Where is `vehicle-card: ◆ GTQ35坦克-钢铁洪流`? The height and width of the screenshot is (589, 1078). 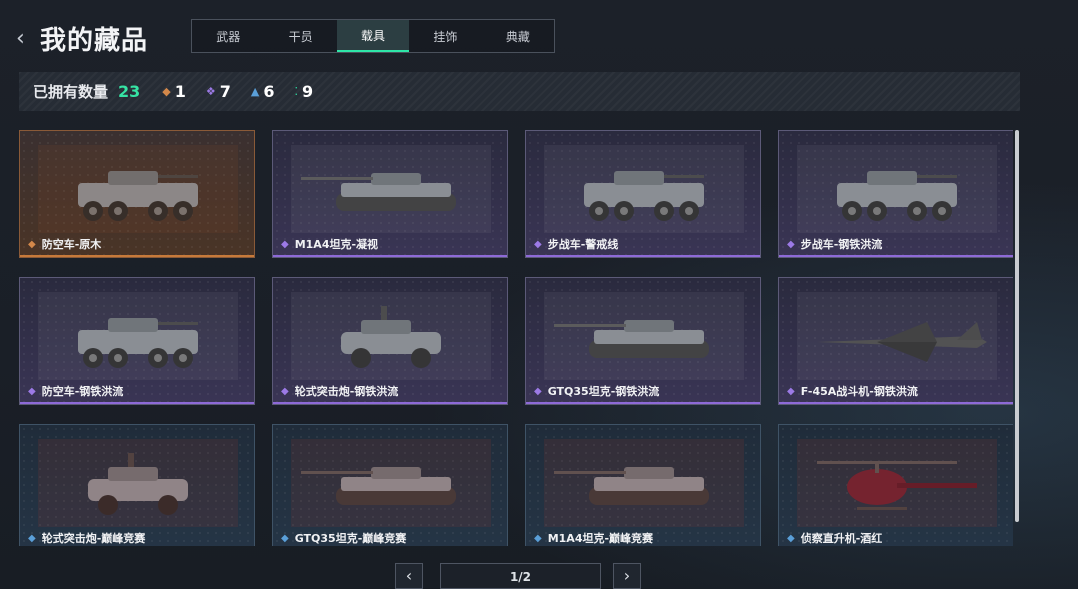
vehicle-card: ◆ GTQ35坦克-钢铁洪流 is located at coordinates (643, 341).